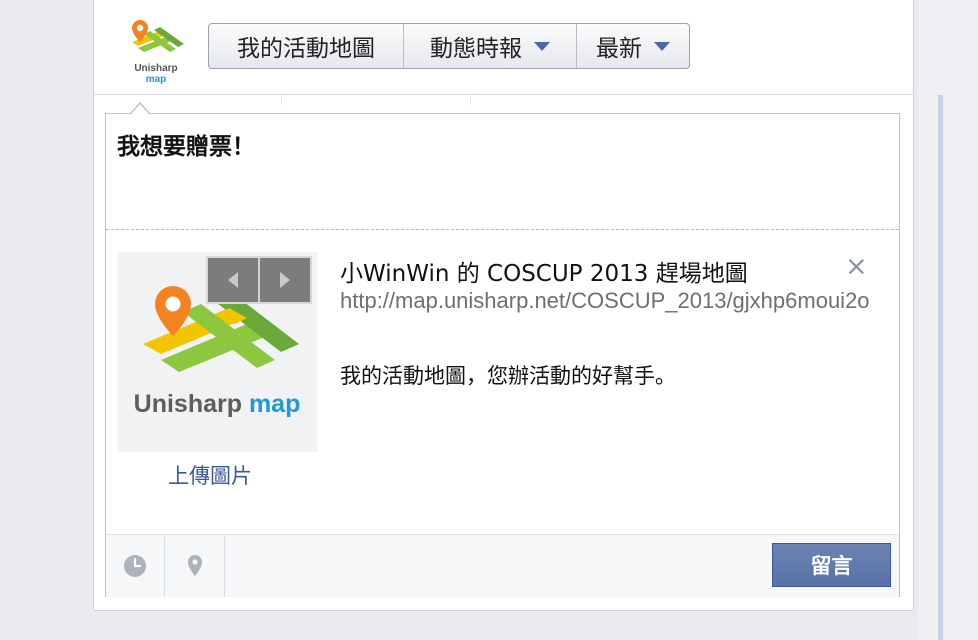  What do you see at coordinates (948, 320) in the screenshot?
I see `right-side-panel` at bounding box center [948, 320].